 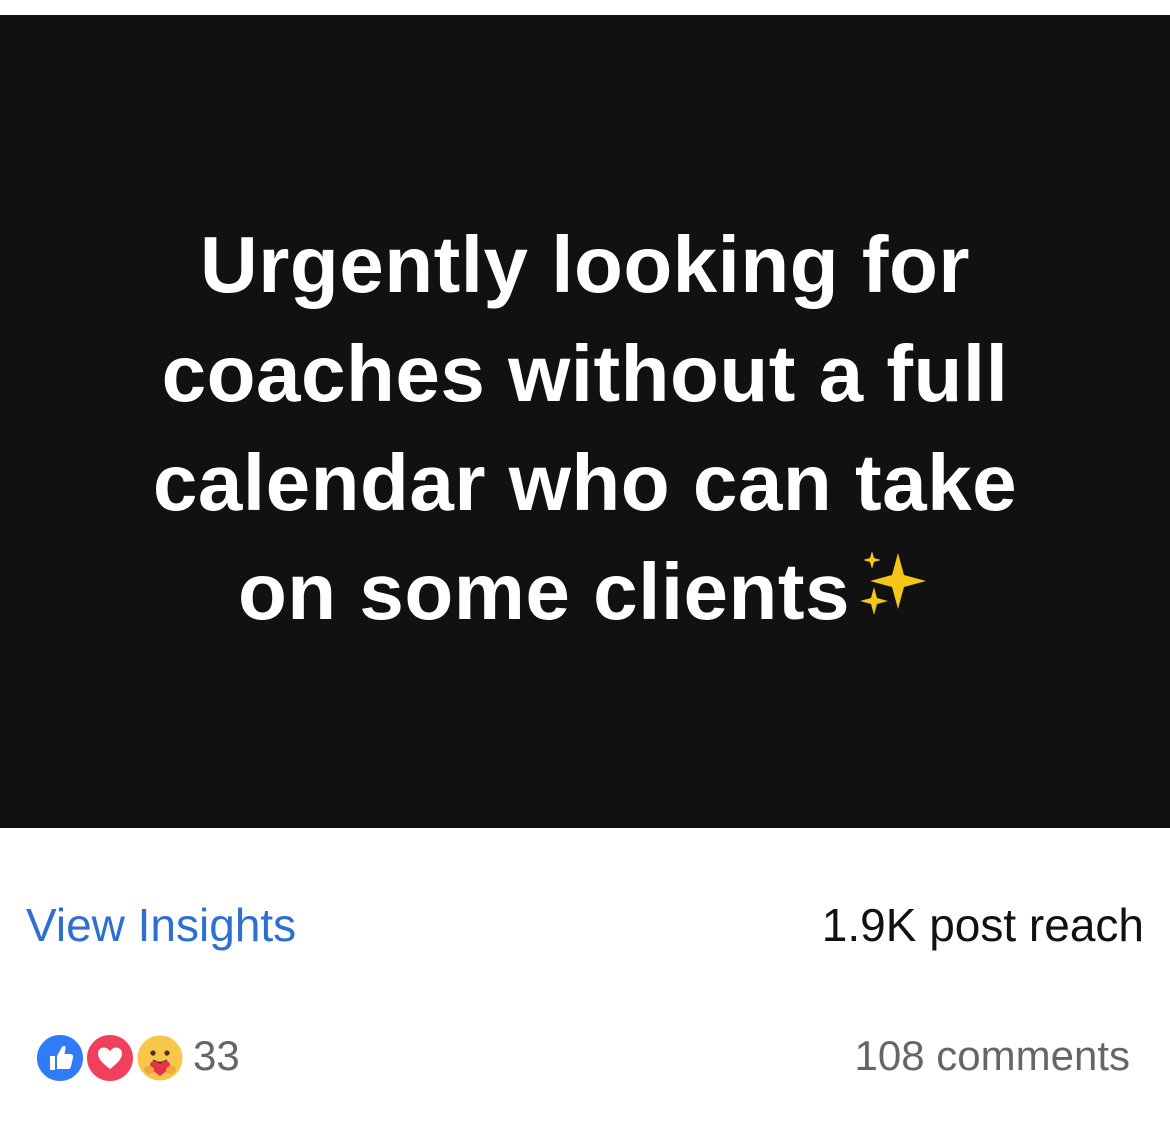 I want to click on reaction-count: 33, so click(x=216, y=1056).